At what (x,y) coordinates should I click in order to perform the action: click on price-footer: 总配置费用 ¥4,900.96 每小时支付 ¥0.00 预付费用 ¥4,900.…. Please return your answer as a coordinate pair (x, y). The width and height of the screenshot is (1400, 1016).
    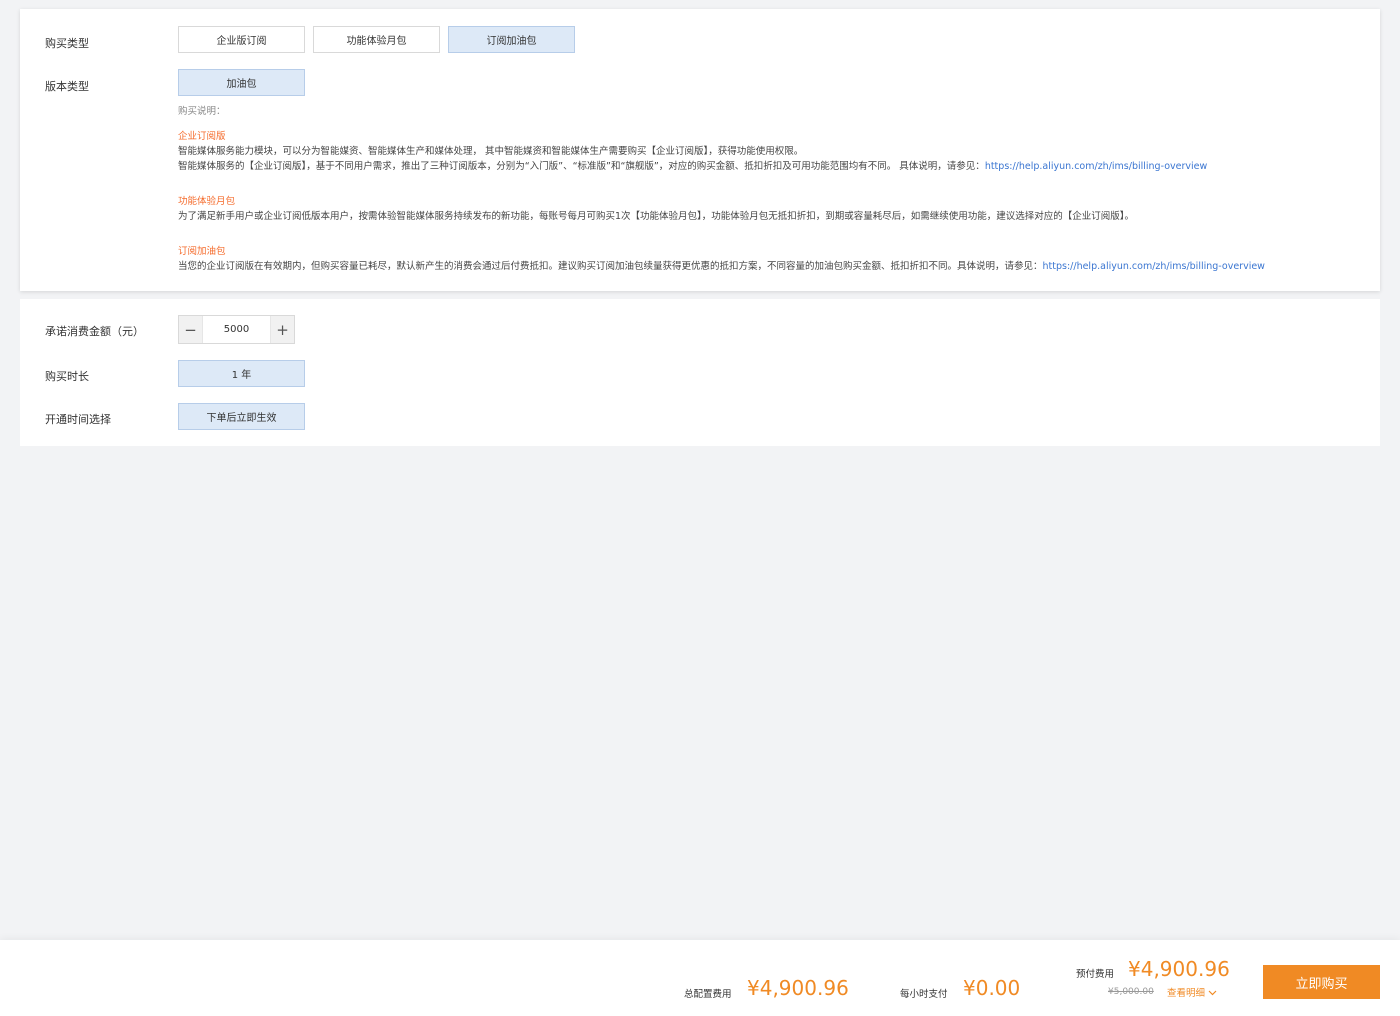
    Looking at the image, I should click on (700, 978).